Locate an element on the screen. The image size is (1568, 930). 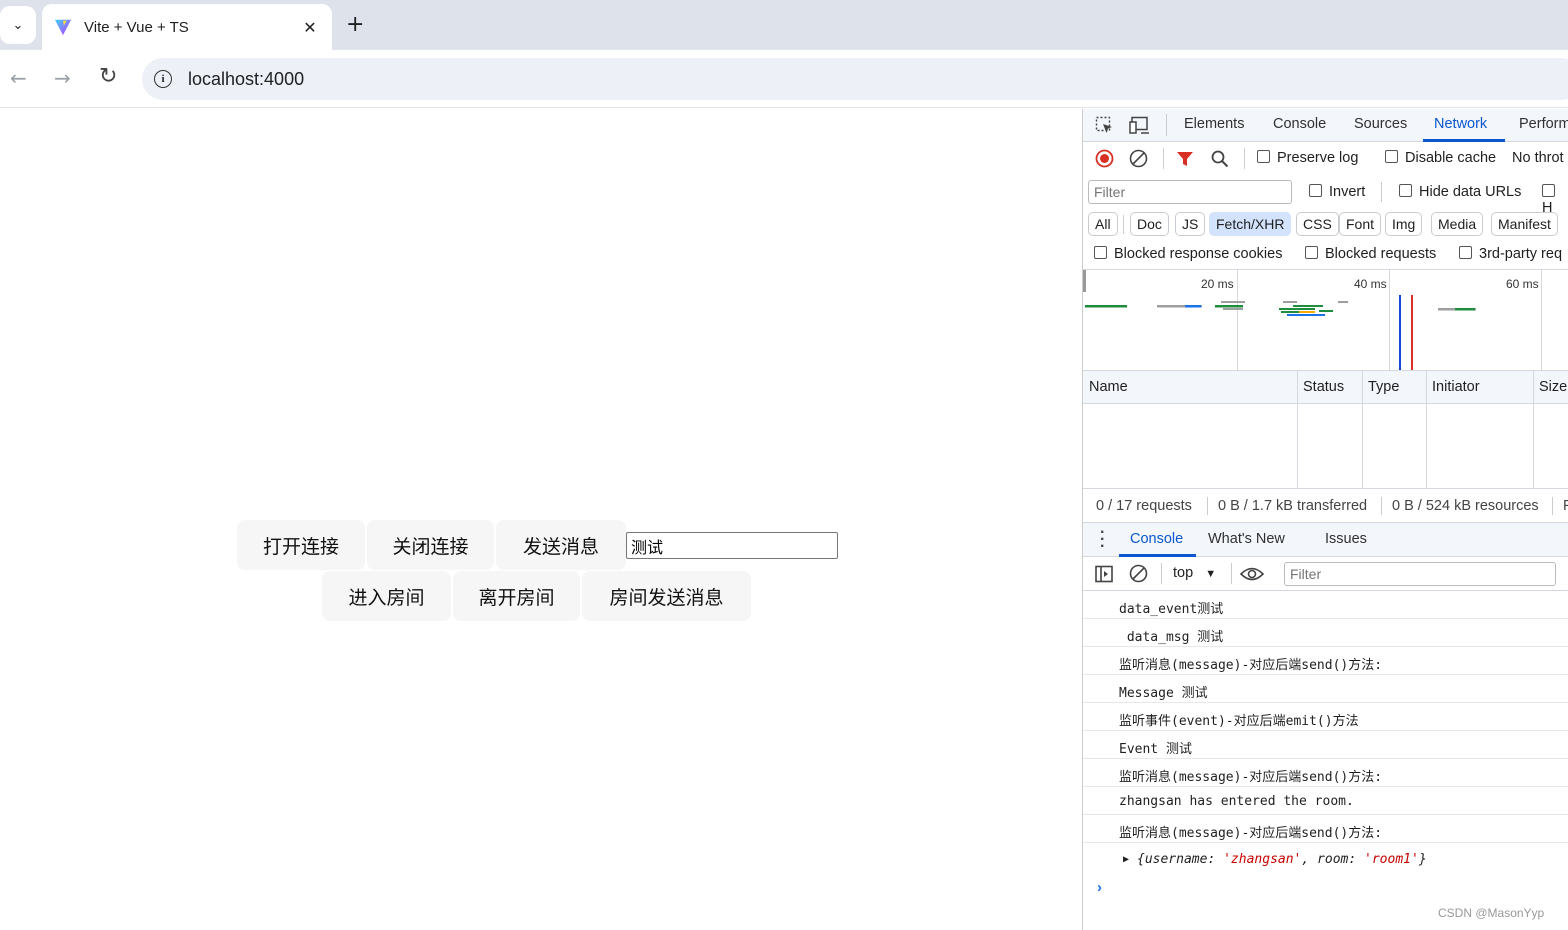
more-options-icon: · · · is located at coordinates (1102, 540).